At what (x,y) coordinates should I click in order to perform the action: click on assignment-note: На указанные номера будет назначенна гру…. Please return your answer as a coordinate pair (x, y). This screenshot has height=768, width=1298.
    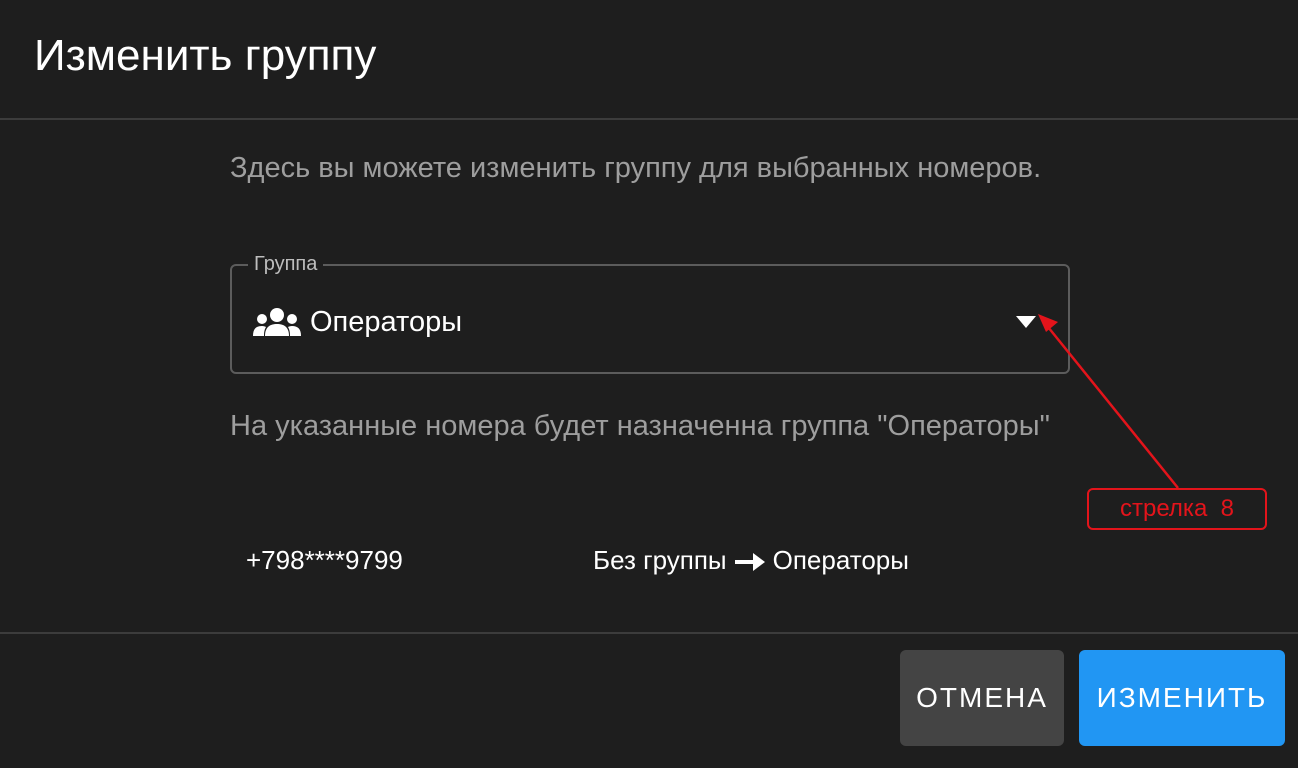
    Looking at the image, I should click on (640, 426).